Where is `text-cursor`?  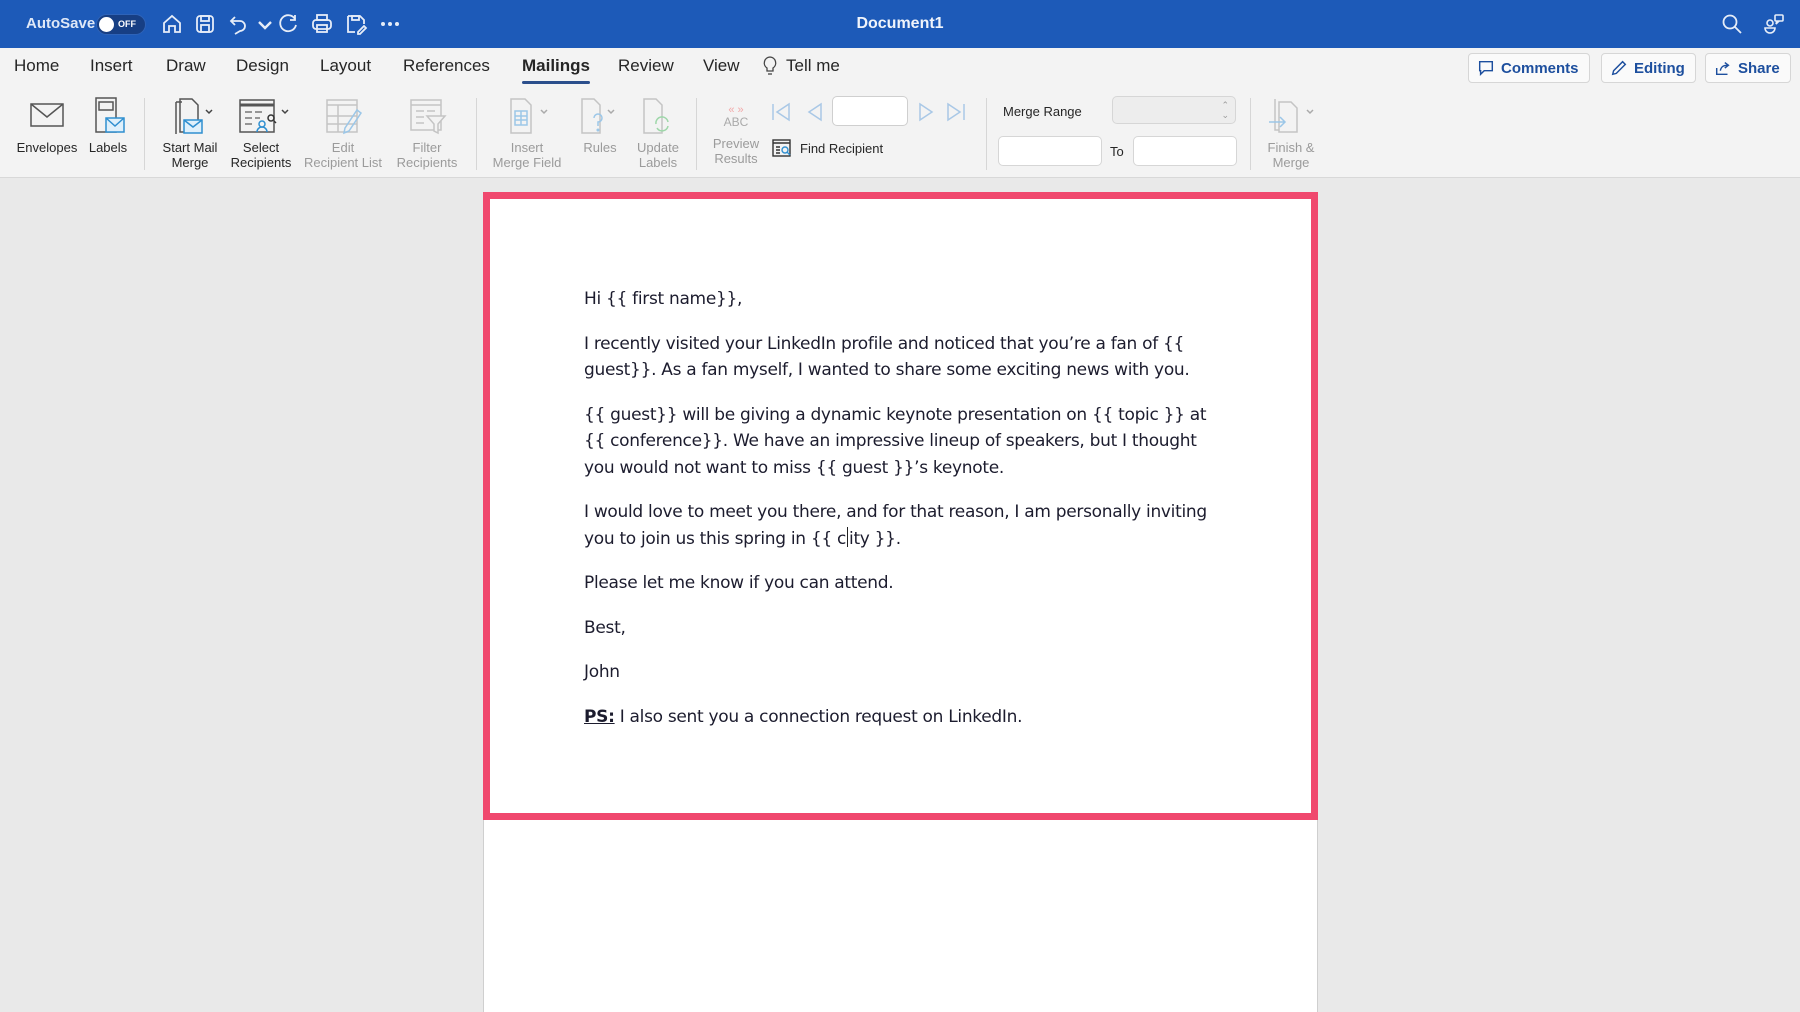
text-cursor is located at coordinates (848, 536).